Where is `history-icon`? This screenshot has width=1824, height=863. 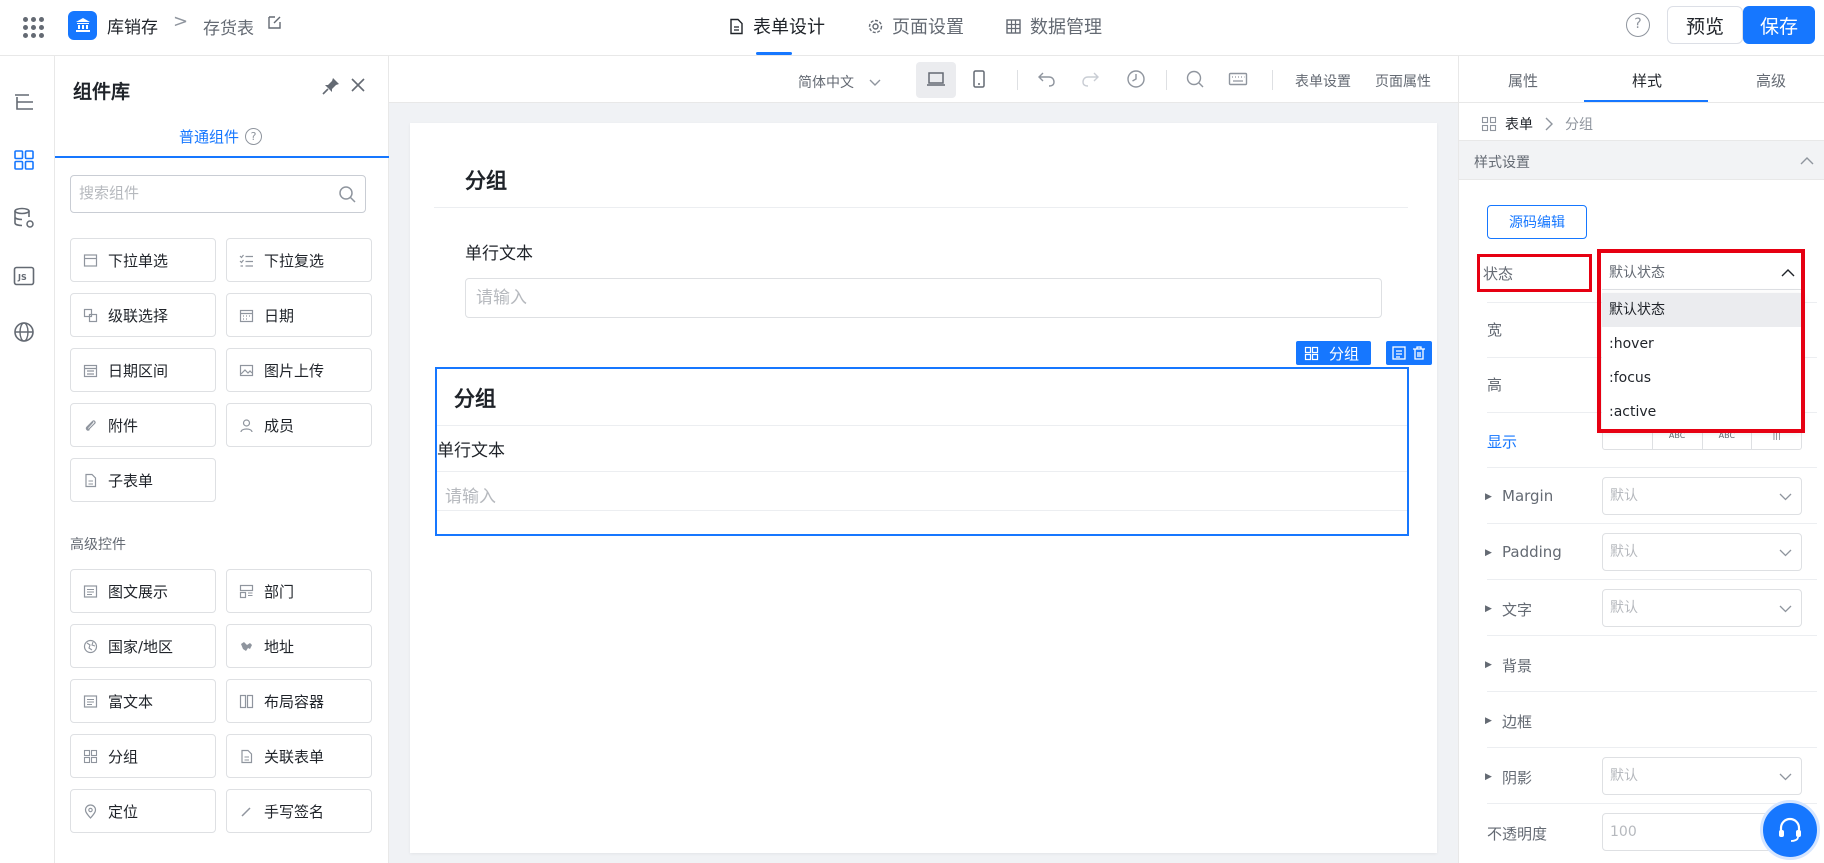
history-icon is located at coordinates (1136, 79).